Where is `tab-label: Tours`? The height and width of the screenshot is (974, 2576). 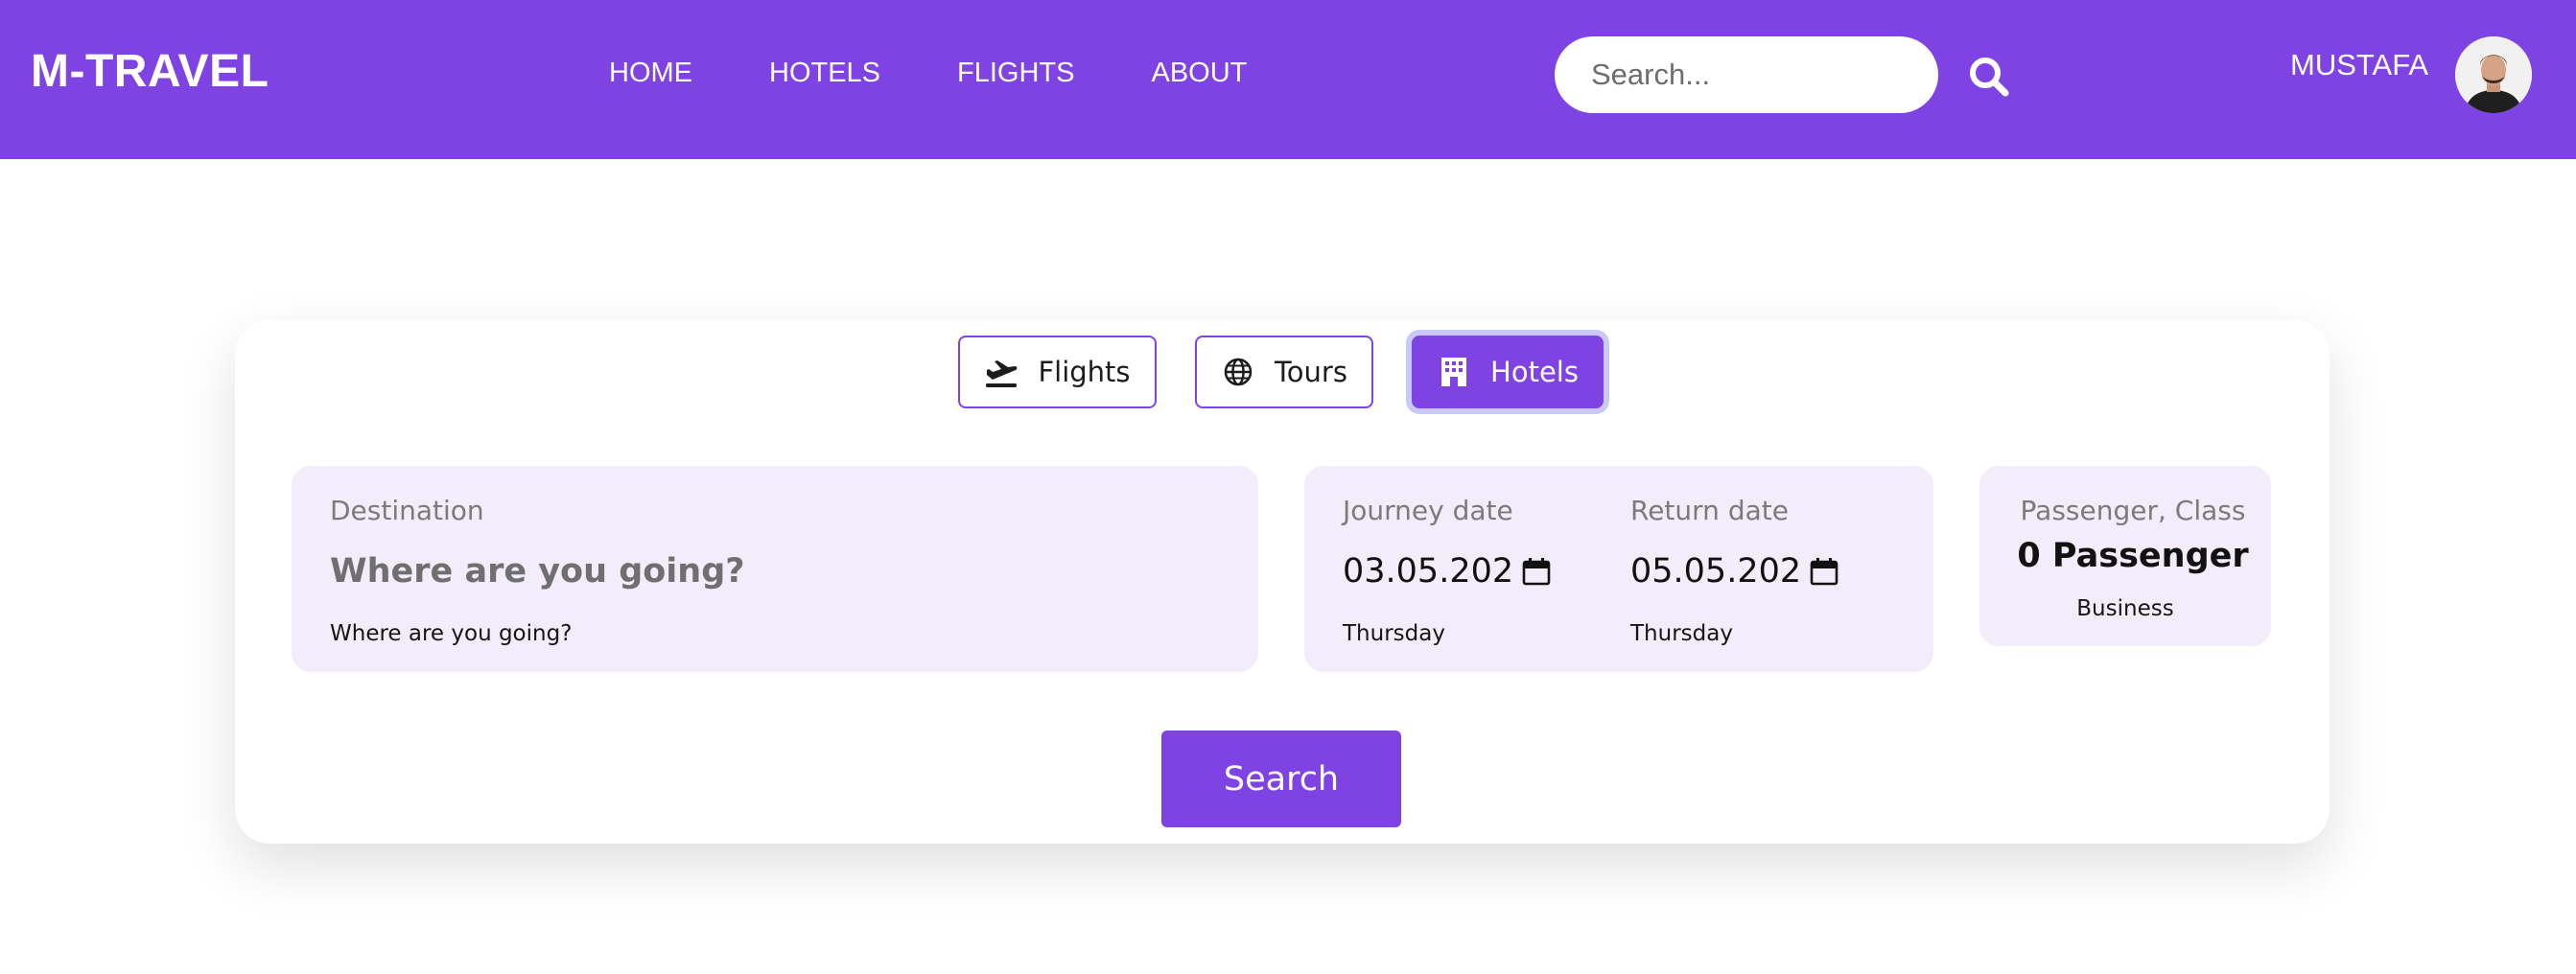
tab-label: Tours is located at coordinates (1311, 372).